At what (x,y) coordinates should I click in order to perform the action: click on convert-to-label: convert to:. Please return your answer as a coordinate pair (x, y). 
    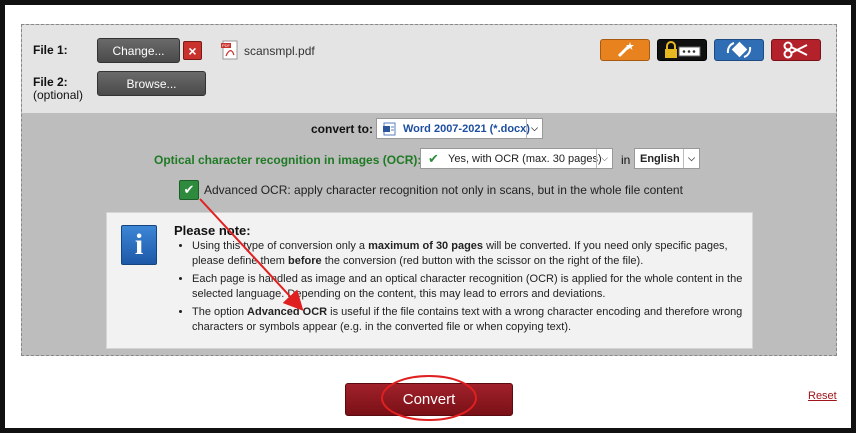
    Looking at the image, I should click on (342, 129).